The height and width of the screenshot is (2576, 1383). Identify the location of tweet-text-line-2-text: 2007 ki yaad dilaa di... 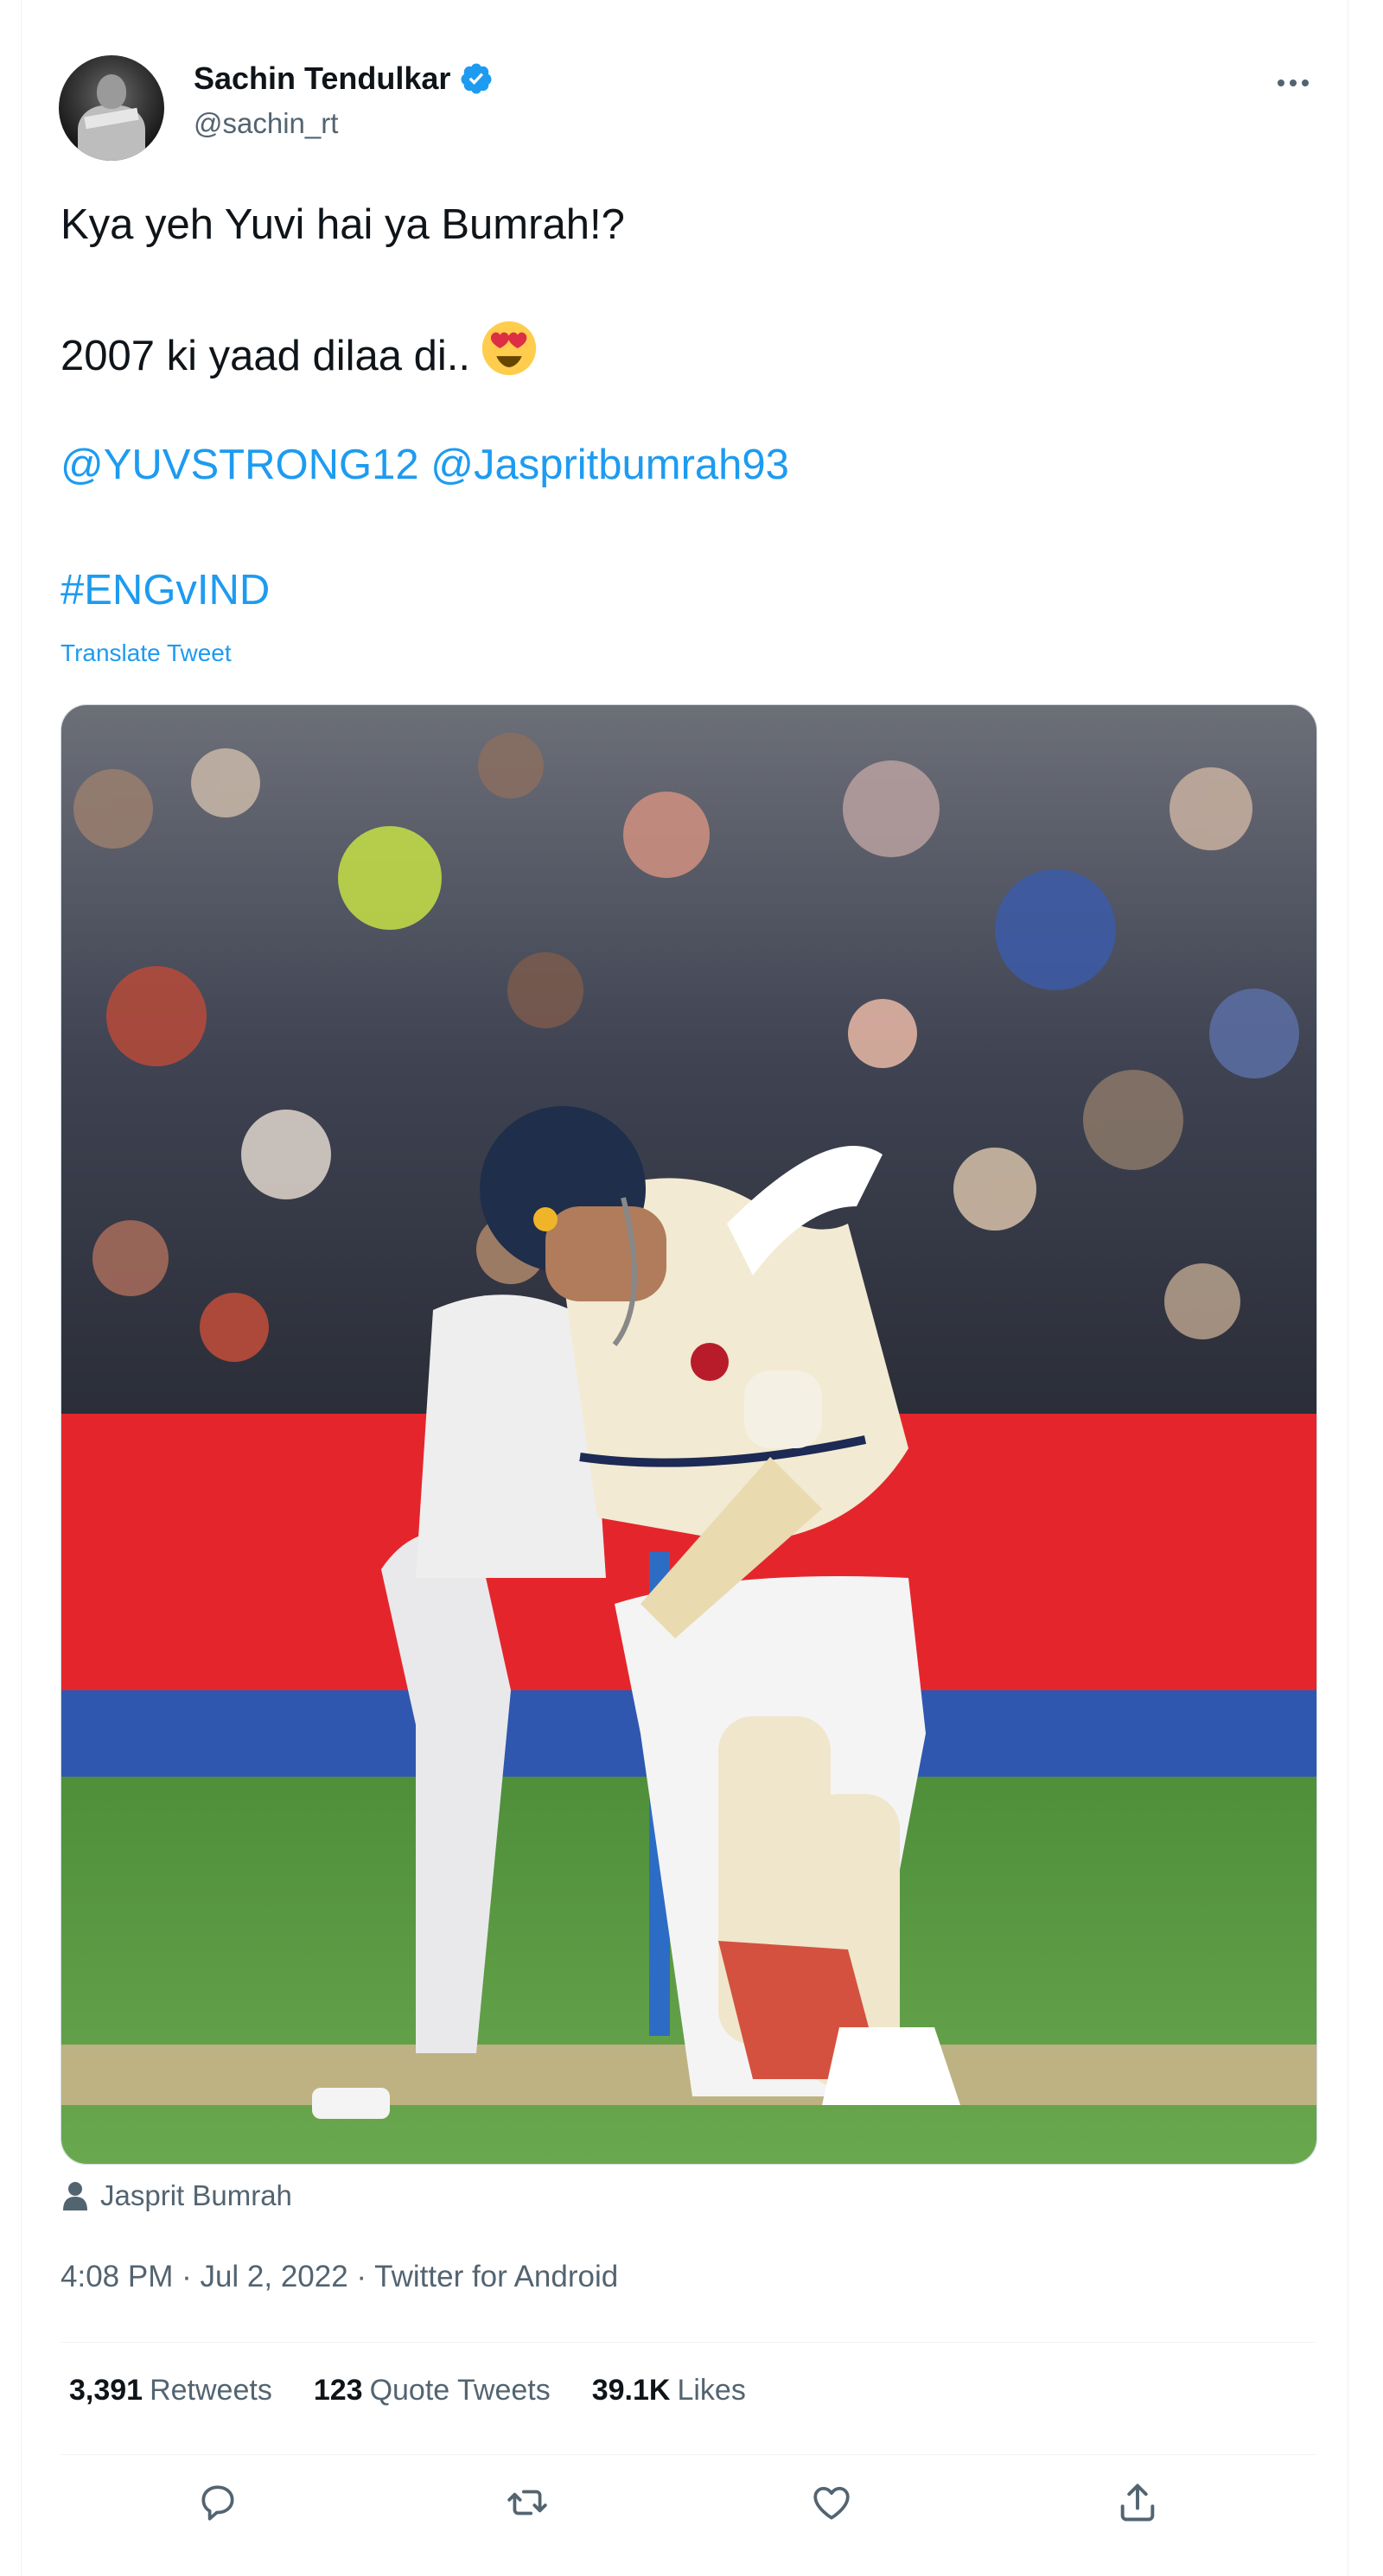
(265, 356).